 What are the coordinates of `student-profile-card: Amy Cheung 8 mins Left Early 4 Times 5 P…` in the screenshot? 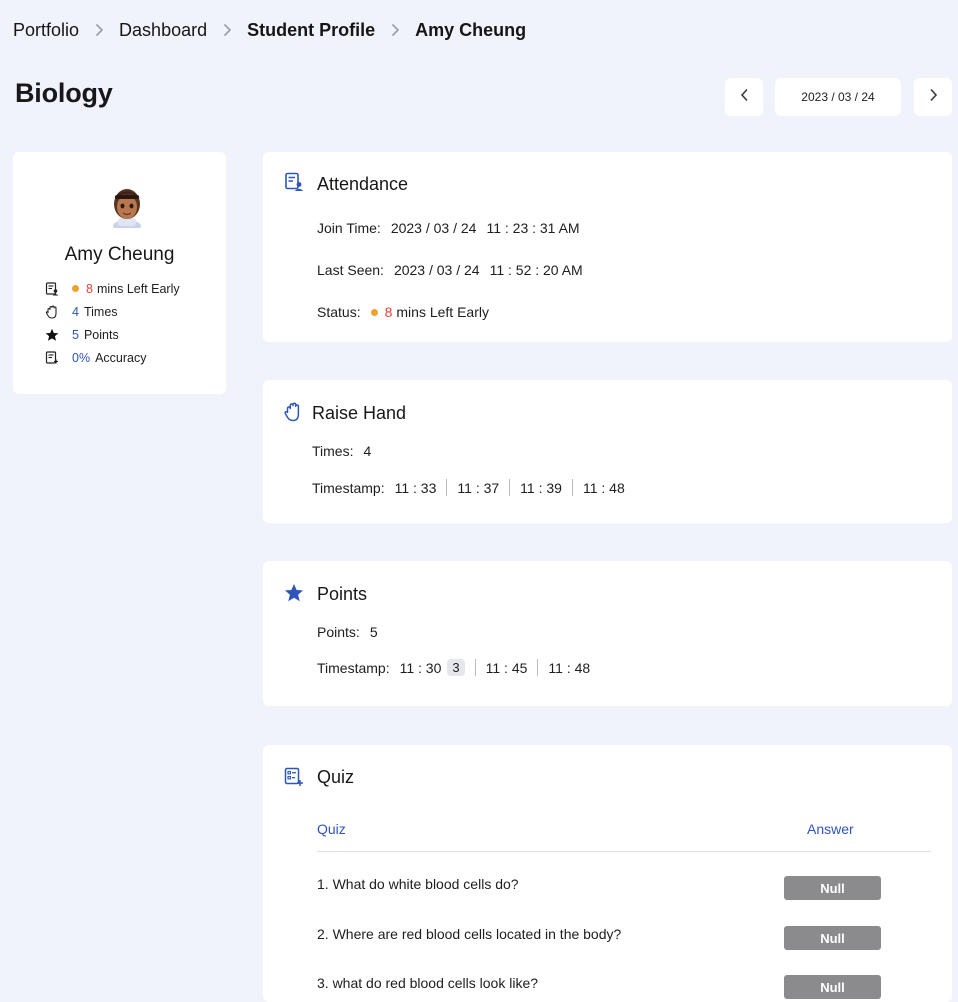 It's located at (119, 273).